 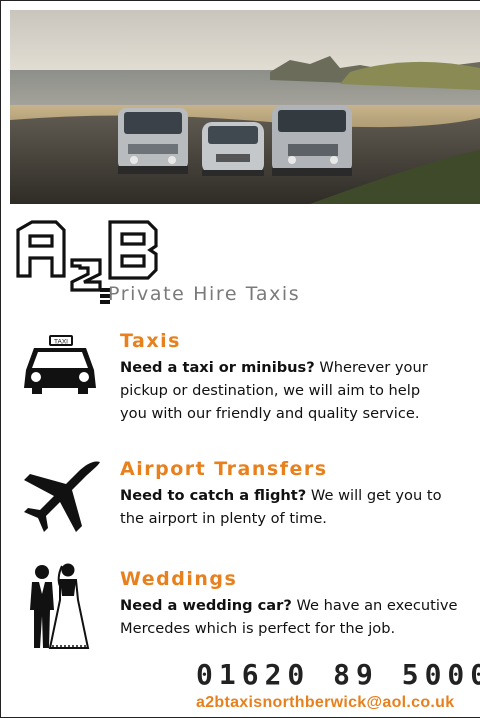 What do you see at coordinates (59, 609) in the screenshot?
I see `wedding-couple-icon` at bounding box center [59, 609].